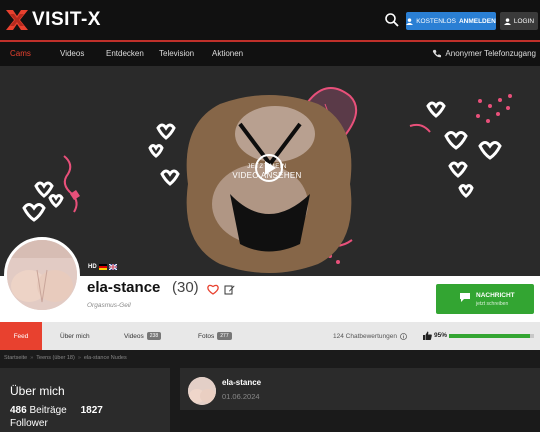  I want to click on about-panel: Über mich 486 Beiträge 1827 Follower, so click(85, 400).